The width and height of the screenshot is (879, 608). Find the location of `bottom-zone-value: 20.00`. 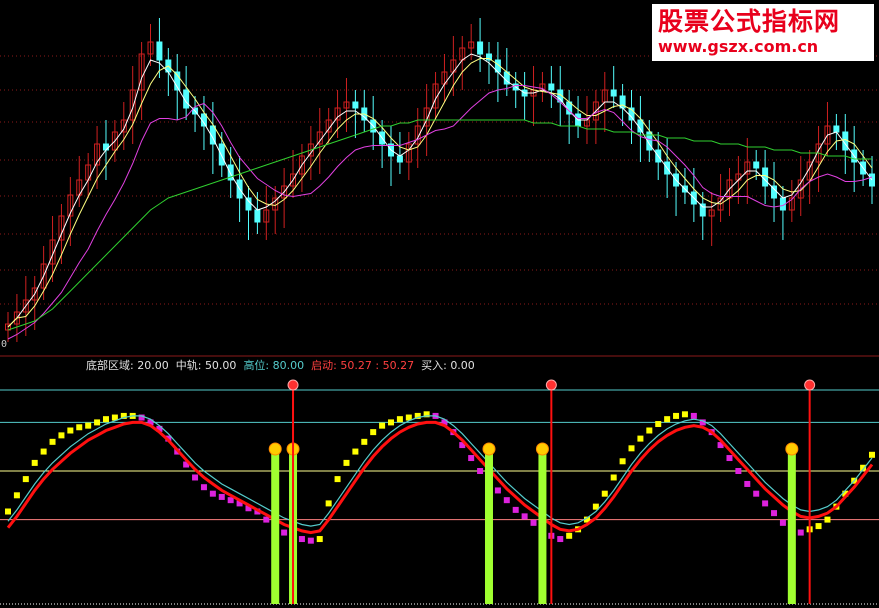

bottom-zone-value: 20.00 is located at coordinates (153, 365).